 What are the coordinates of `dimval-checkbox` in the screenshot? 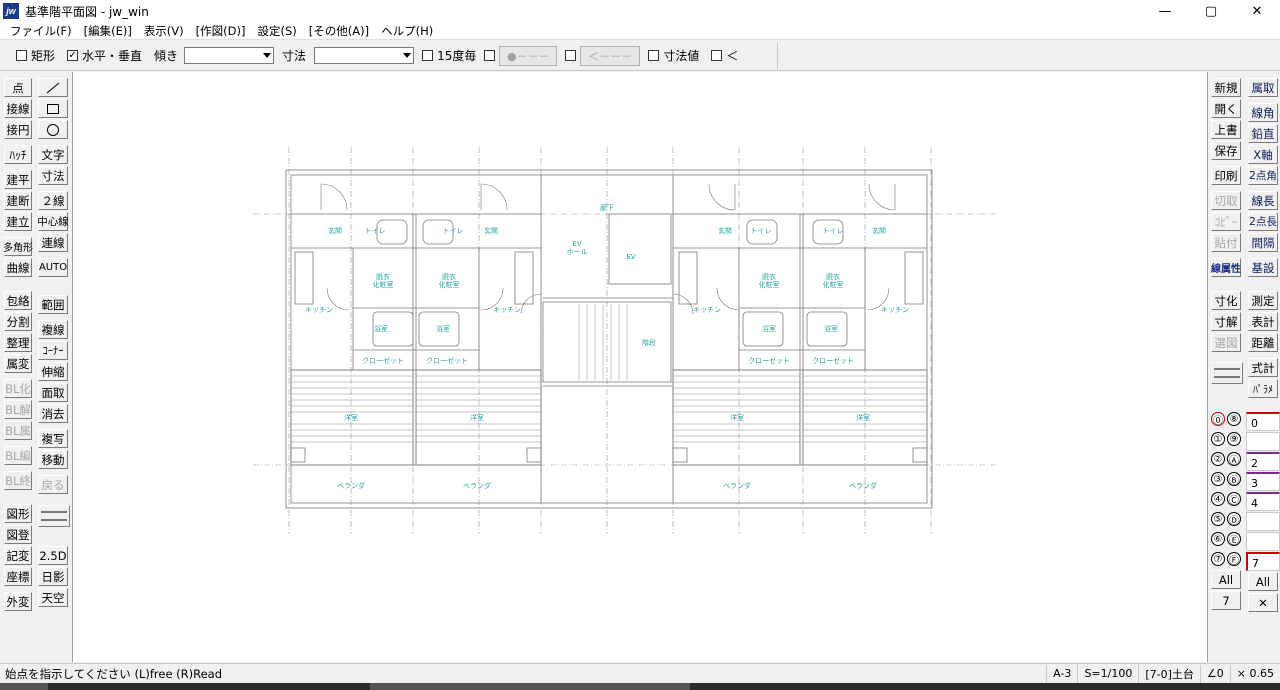 It's located at (654, 55).